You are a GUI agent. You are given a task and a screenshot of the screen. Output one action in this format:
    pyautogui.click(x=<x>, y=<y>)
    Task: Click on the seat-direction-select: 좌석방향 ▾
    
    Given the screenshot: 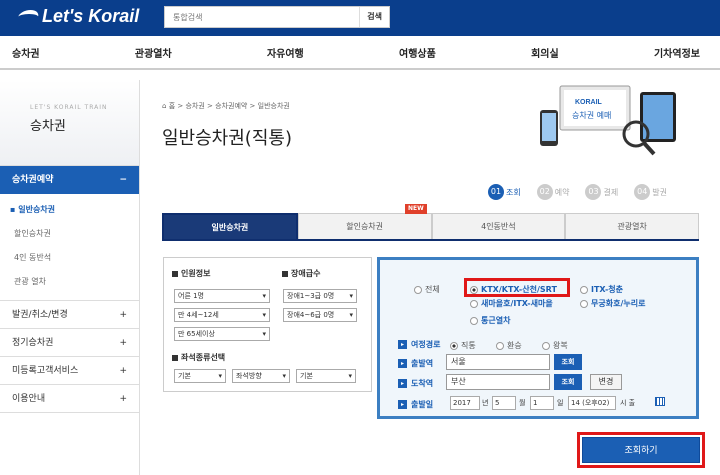 What is the action you would take?
    pyautogui.click(x=261, y=376)
    